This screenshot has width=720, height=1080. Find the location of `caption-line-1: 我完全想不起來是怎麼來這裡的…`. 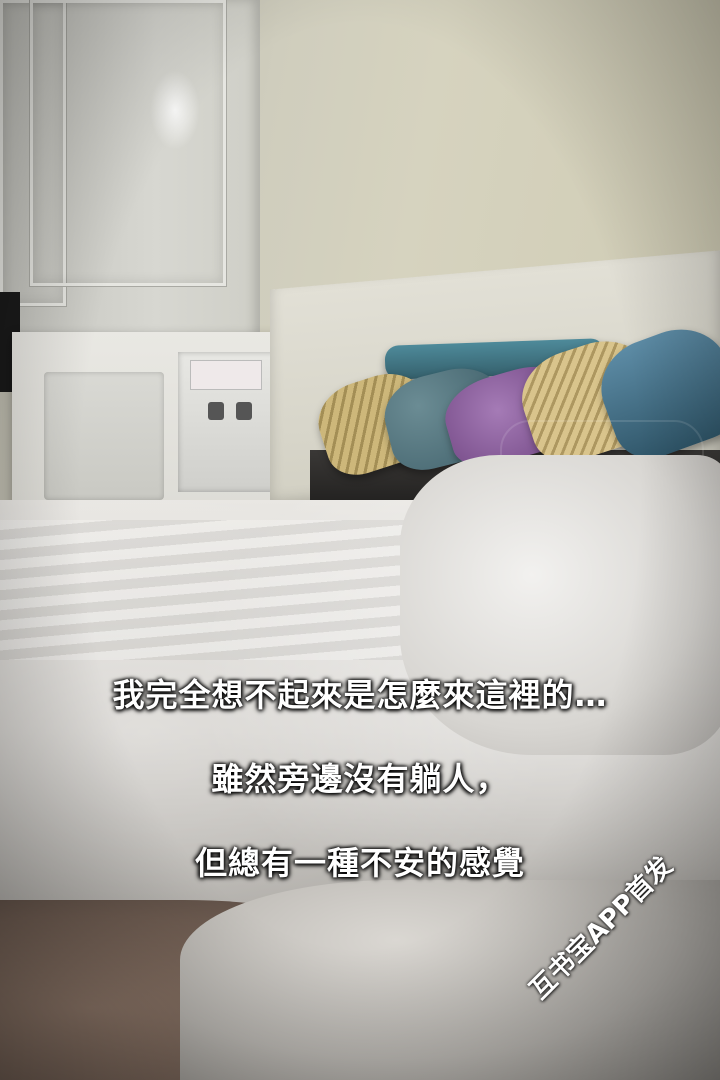

caption-line-1: 我完全想不起來是怎麼來這裡的… is located at coordinates (360, 695).